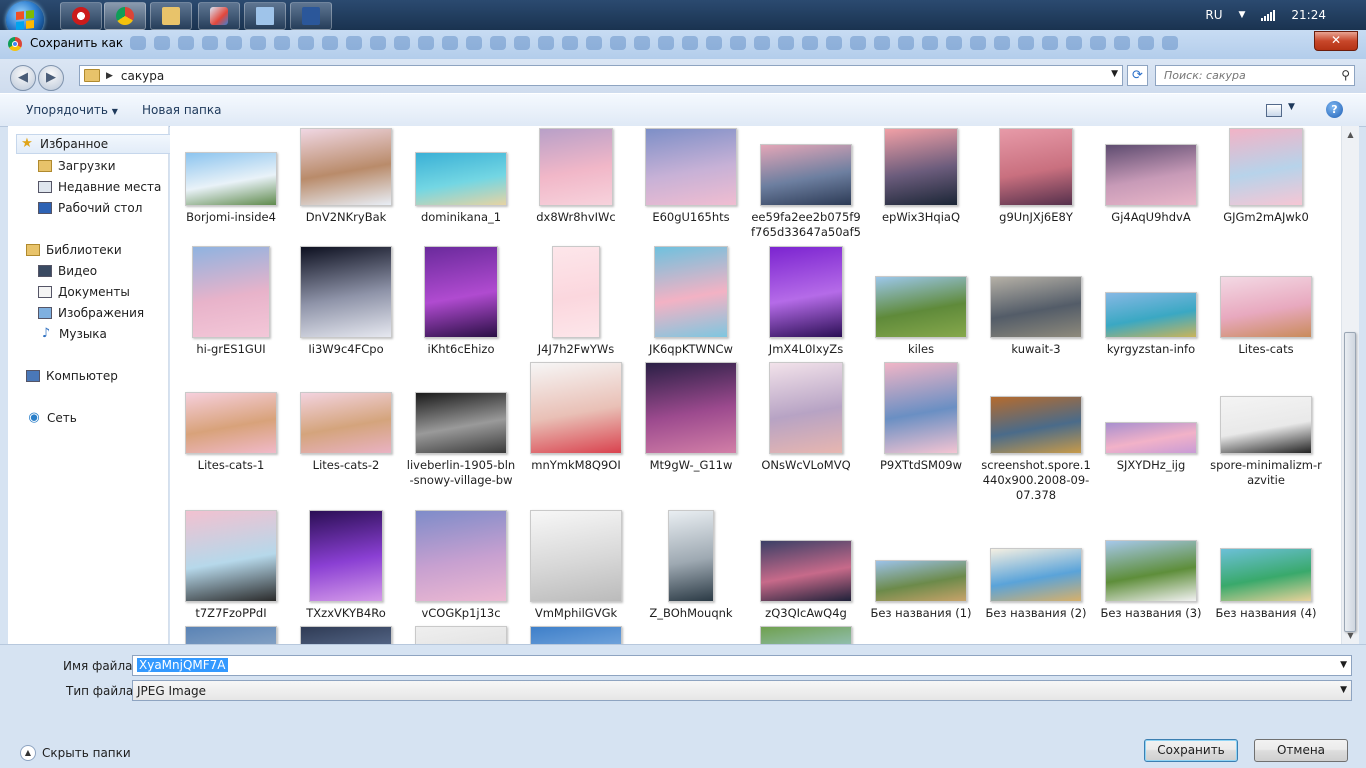 Image resolution: width=1366 pixels, height=768 pixels. Describe the element at coordinates (23, 78) in the screenshot. I see `back-button: ◀` at that location.